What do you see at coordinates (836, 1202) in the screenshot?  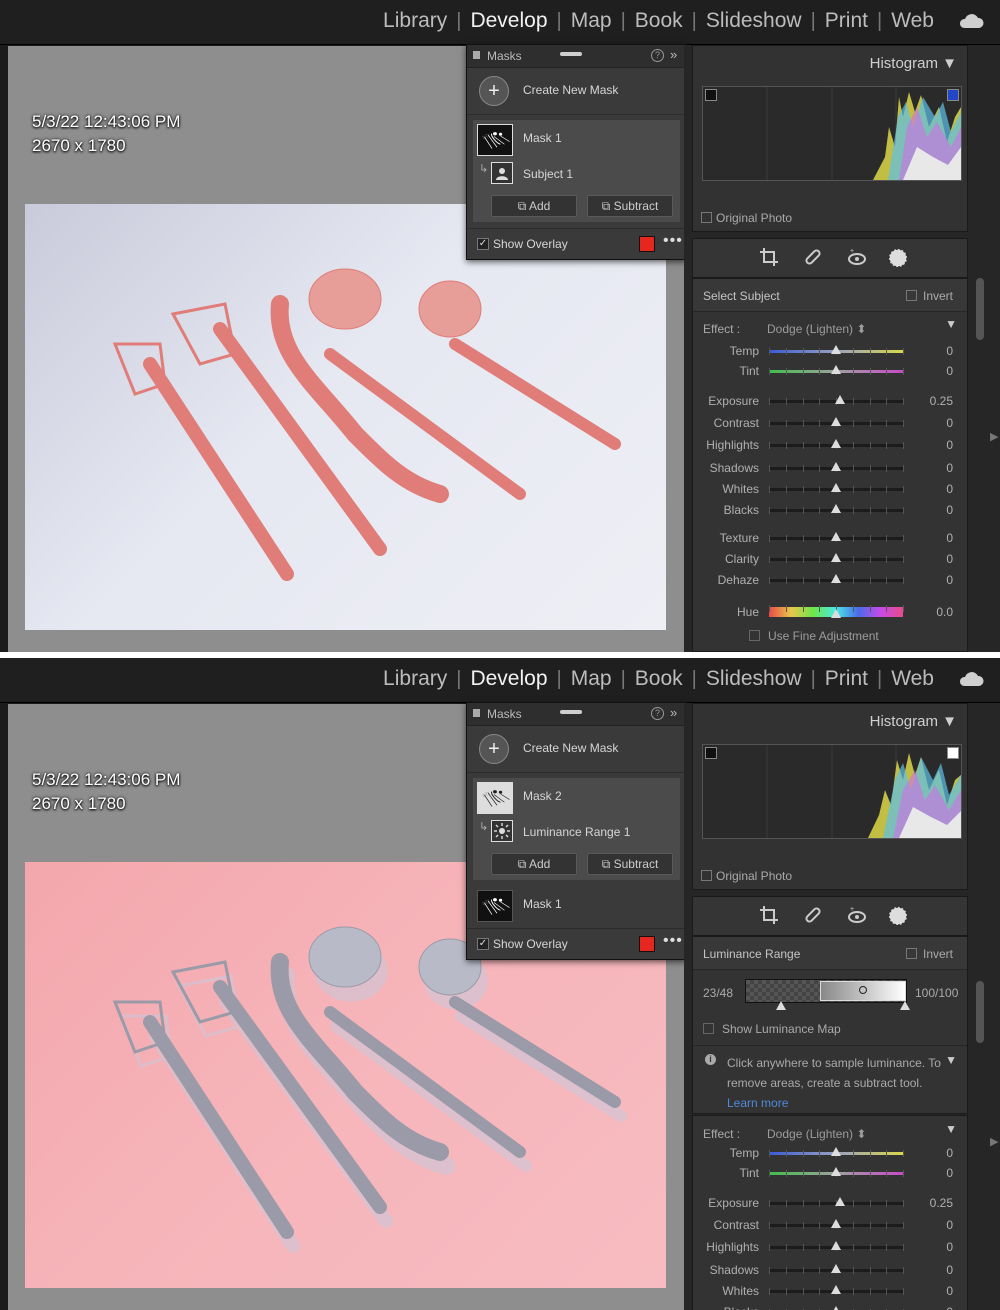 I see `exposure-slider-track` at bounding box center [836, 1202].